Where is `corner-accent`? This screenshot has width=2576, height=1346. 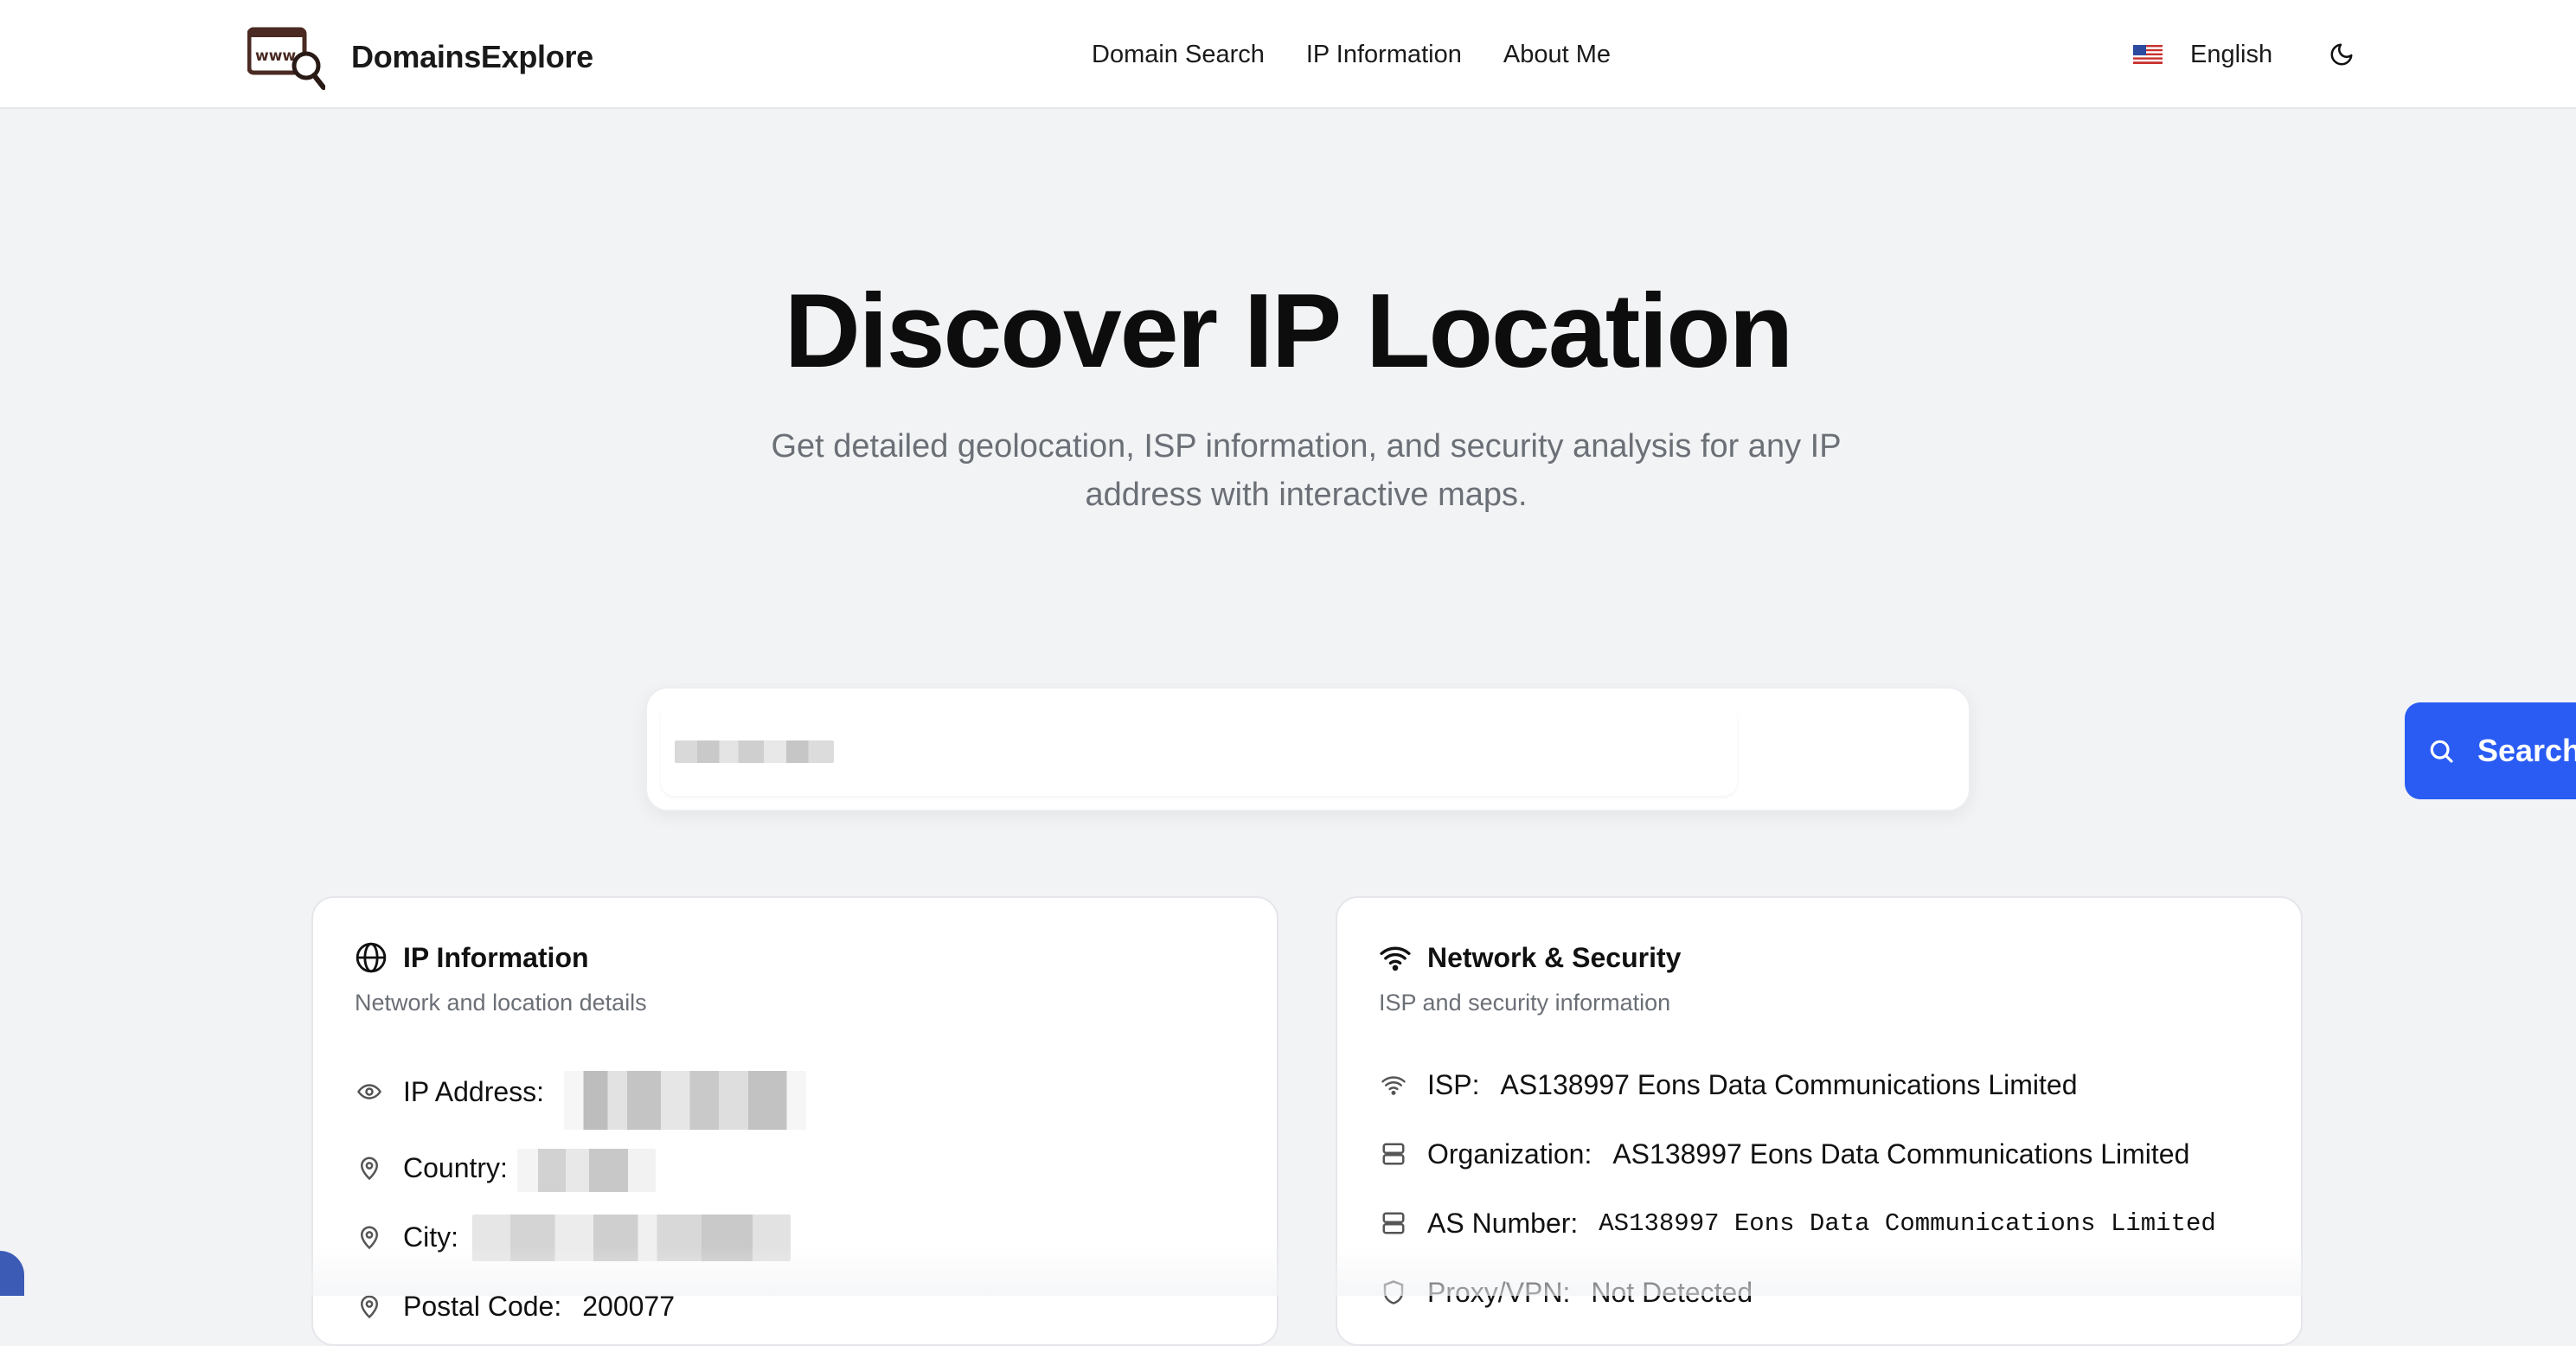 corner-accent is located at coordinates (12, 1273).